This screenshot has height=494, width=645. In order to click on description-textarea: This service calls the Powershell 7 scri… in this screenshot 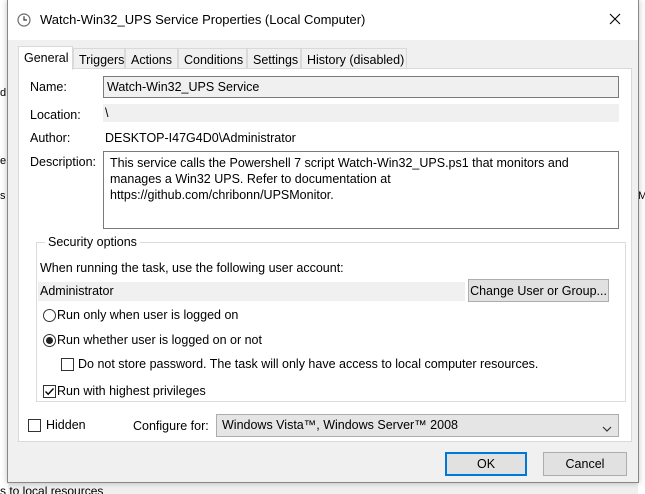, I will do `click(361, 190)`.